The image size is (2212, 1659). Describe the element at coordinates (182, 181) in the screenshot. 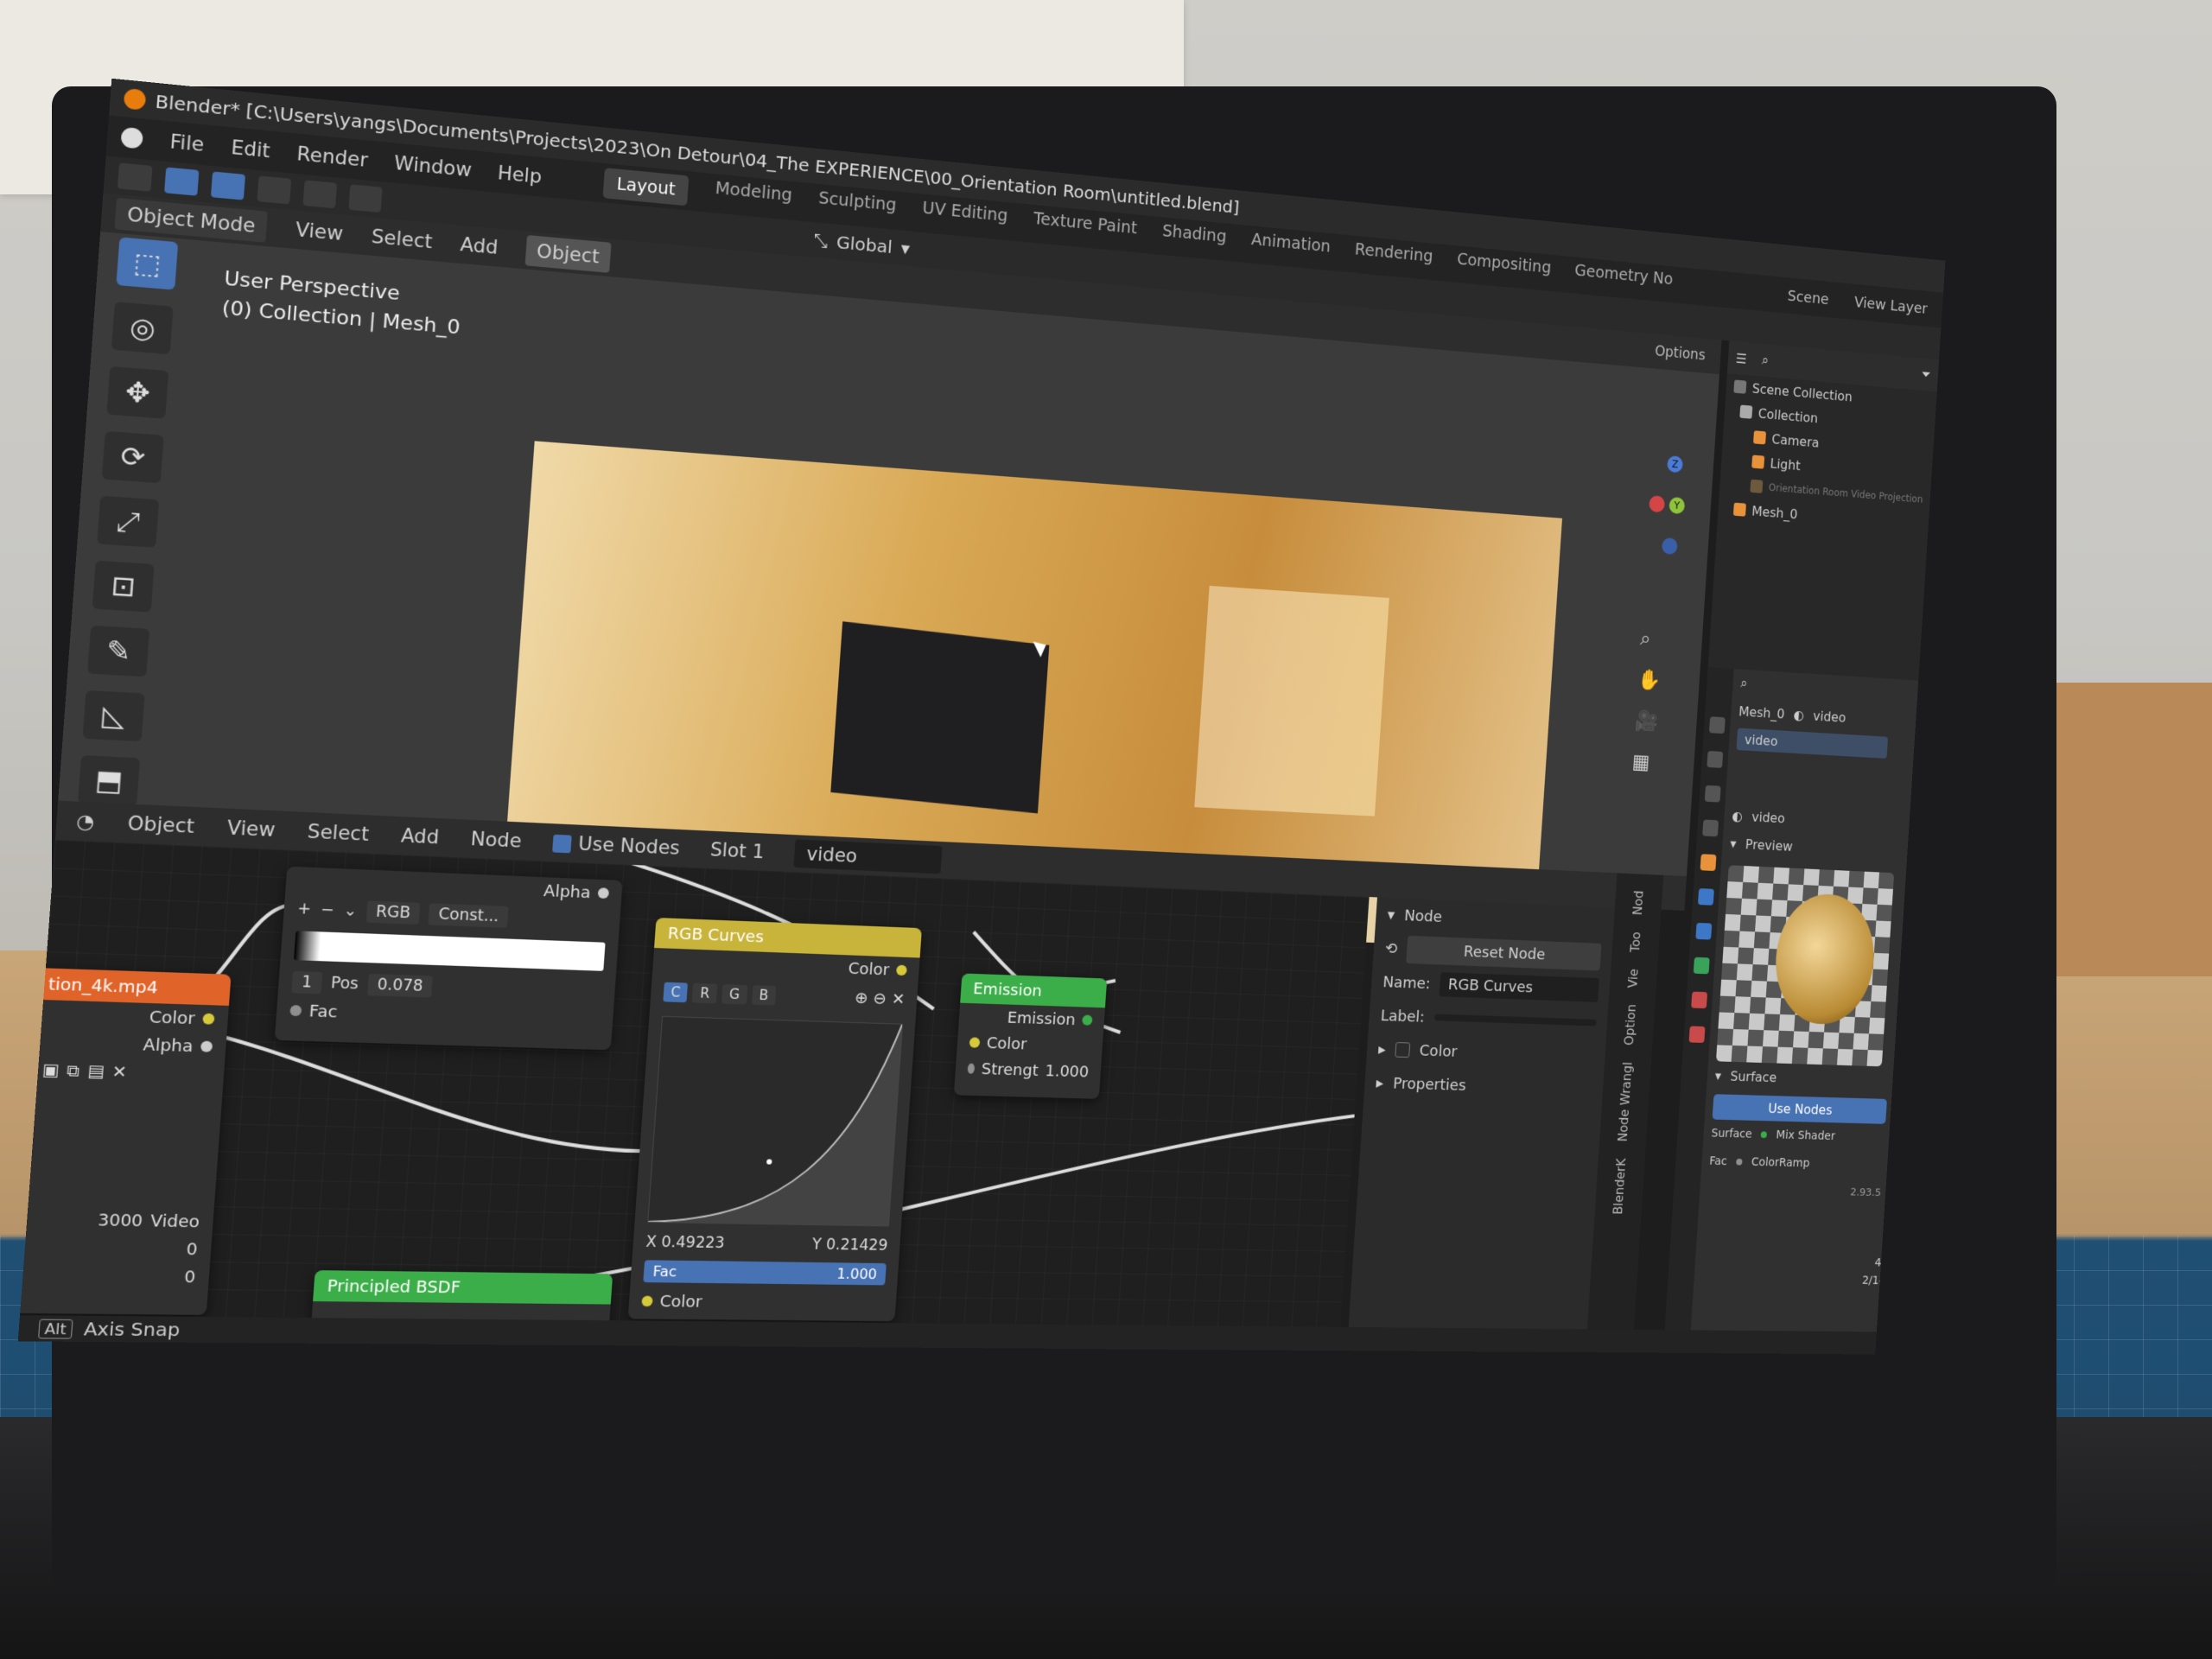

I see `select-tool-icon` at that location.